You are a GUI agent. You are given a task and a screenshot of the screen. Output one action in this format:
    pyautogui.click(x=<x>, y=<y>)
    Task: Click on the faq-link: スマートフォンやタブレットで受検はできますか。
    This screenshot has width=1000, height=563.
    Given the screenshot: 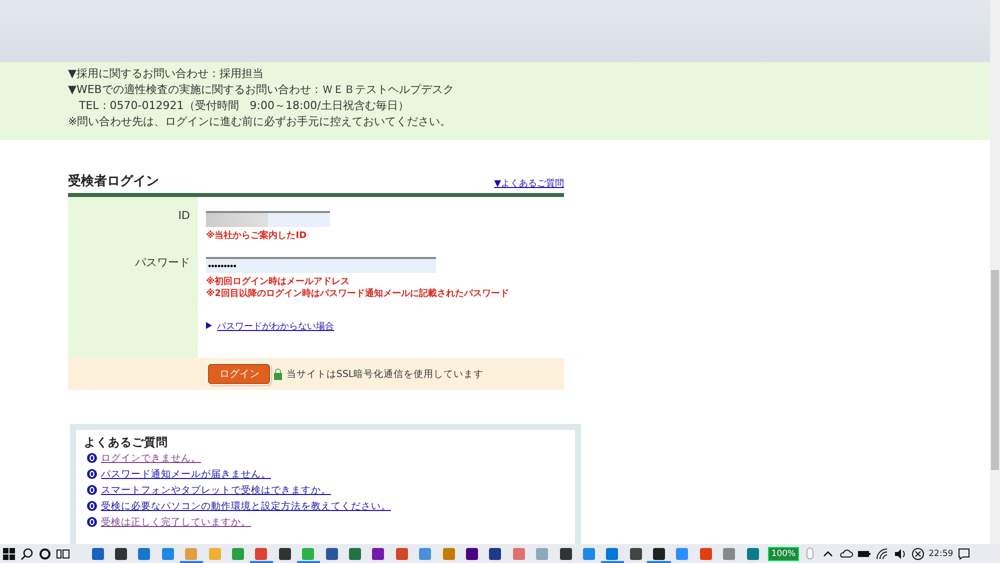 What is the action you would take?
    pyautogui.click(x=216, y=490)
    